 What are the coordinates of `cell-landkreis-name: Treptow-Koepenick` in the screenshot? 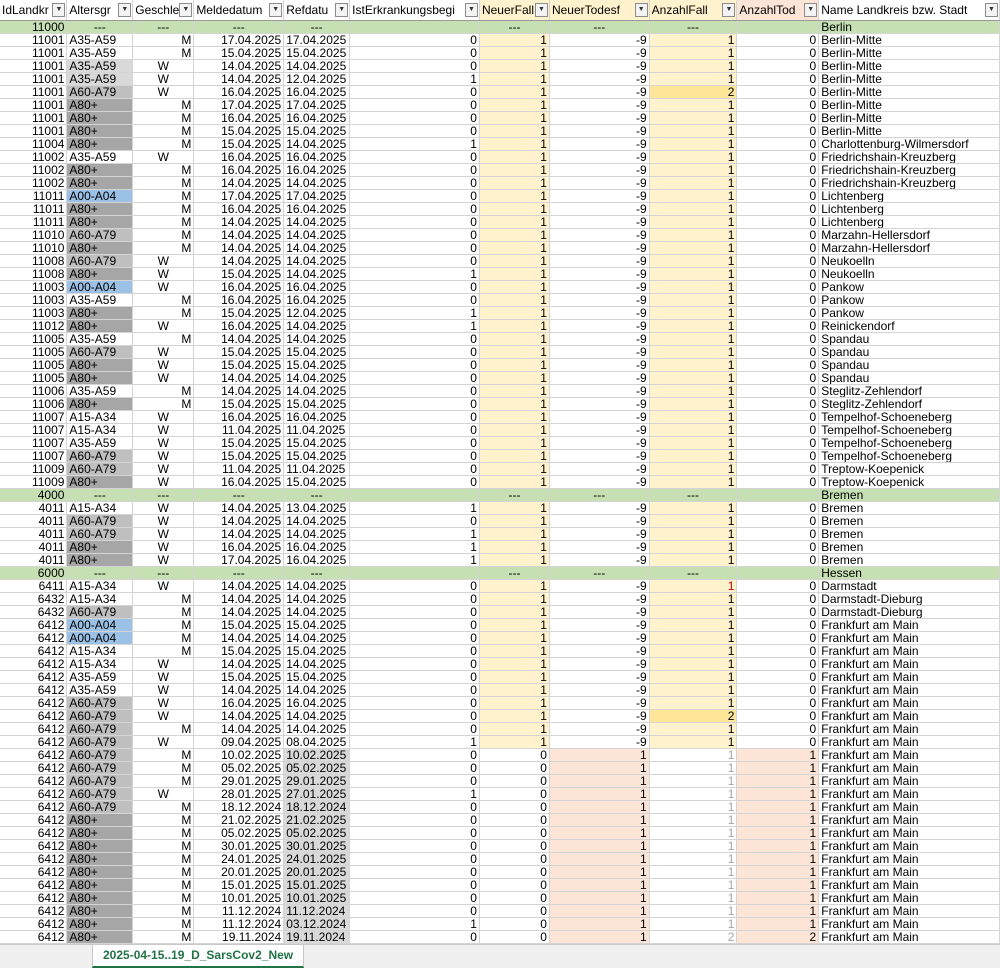 It's located at (909, 469).